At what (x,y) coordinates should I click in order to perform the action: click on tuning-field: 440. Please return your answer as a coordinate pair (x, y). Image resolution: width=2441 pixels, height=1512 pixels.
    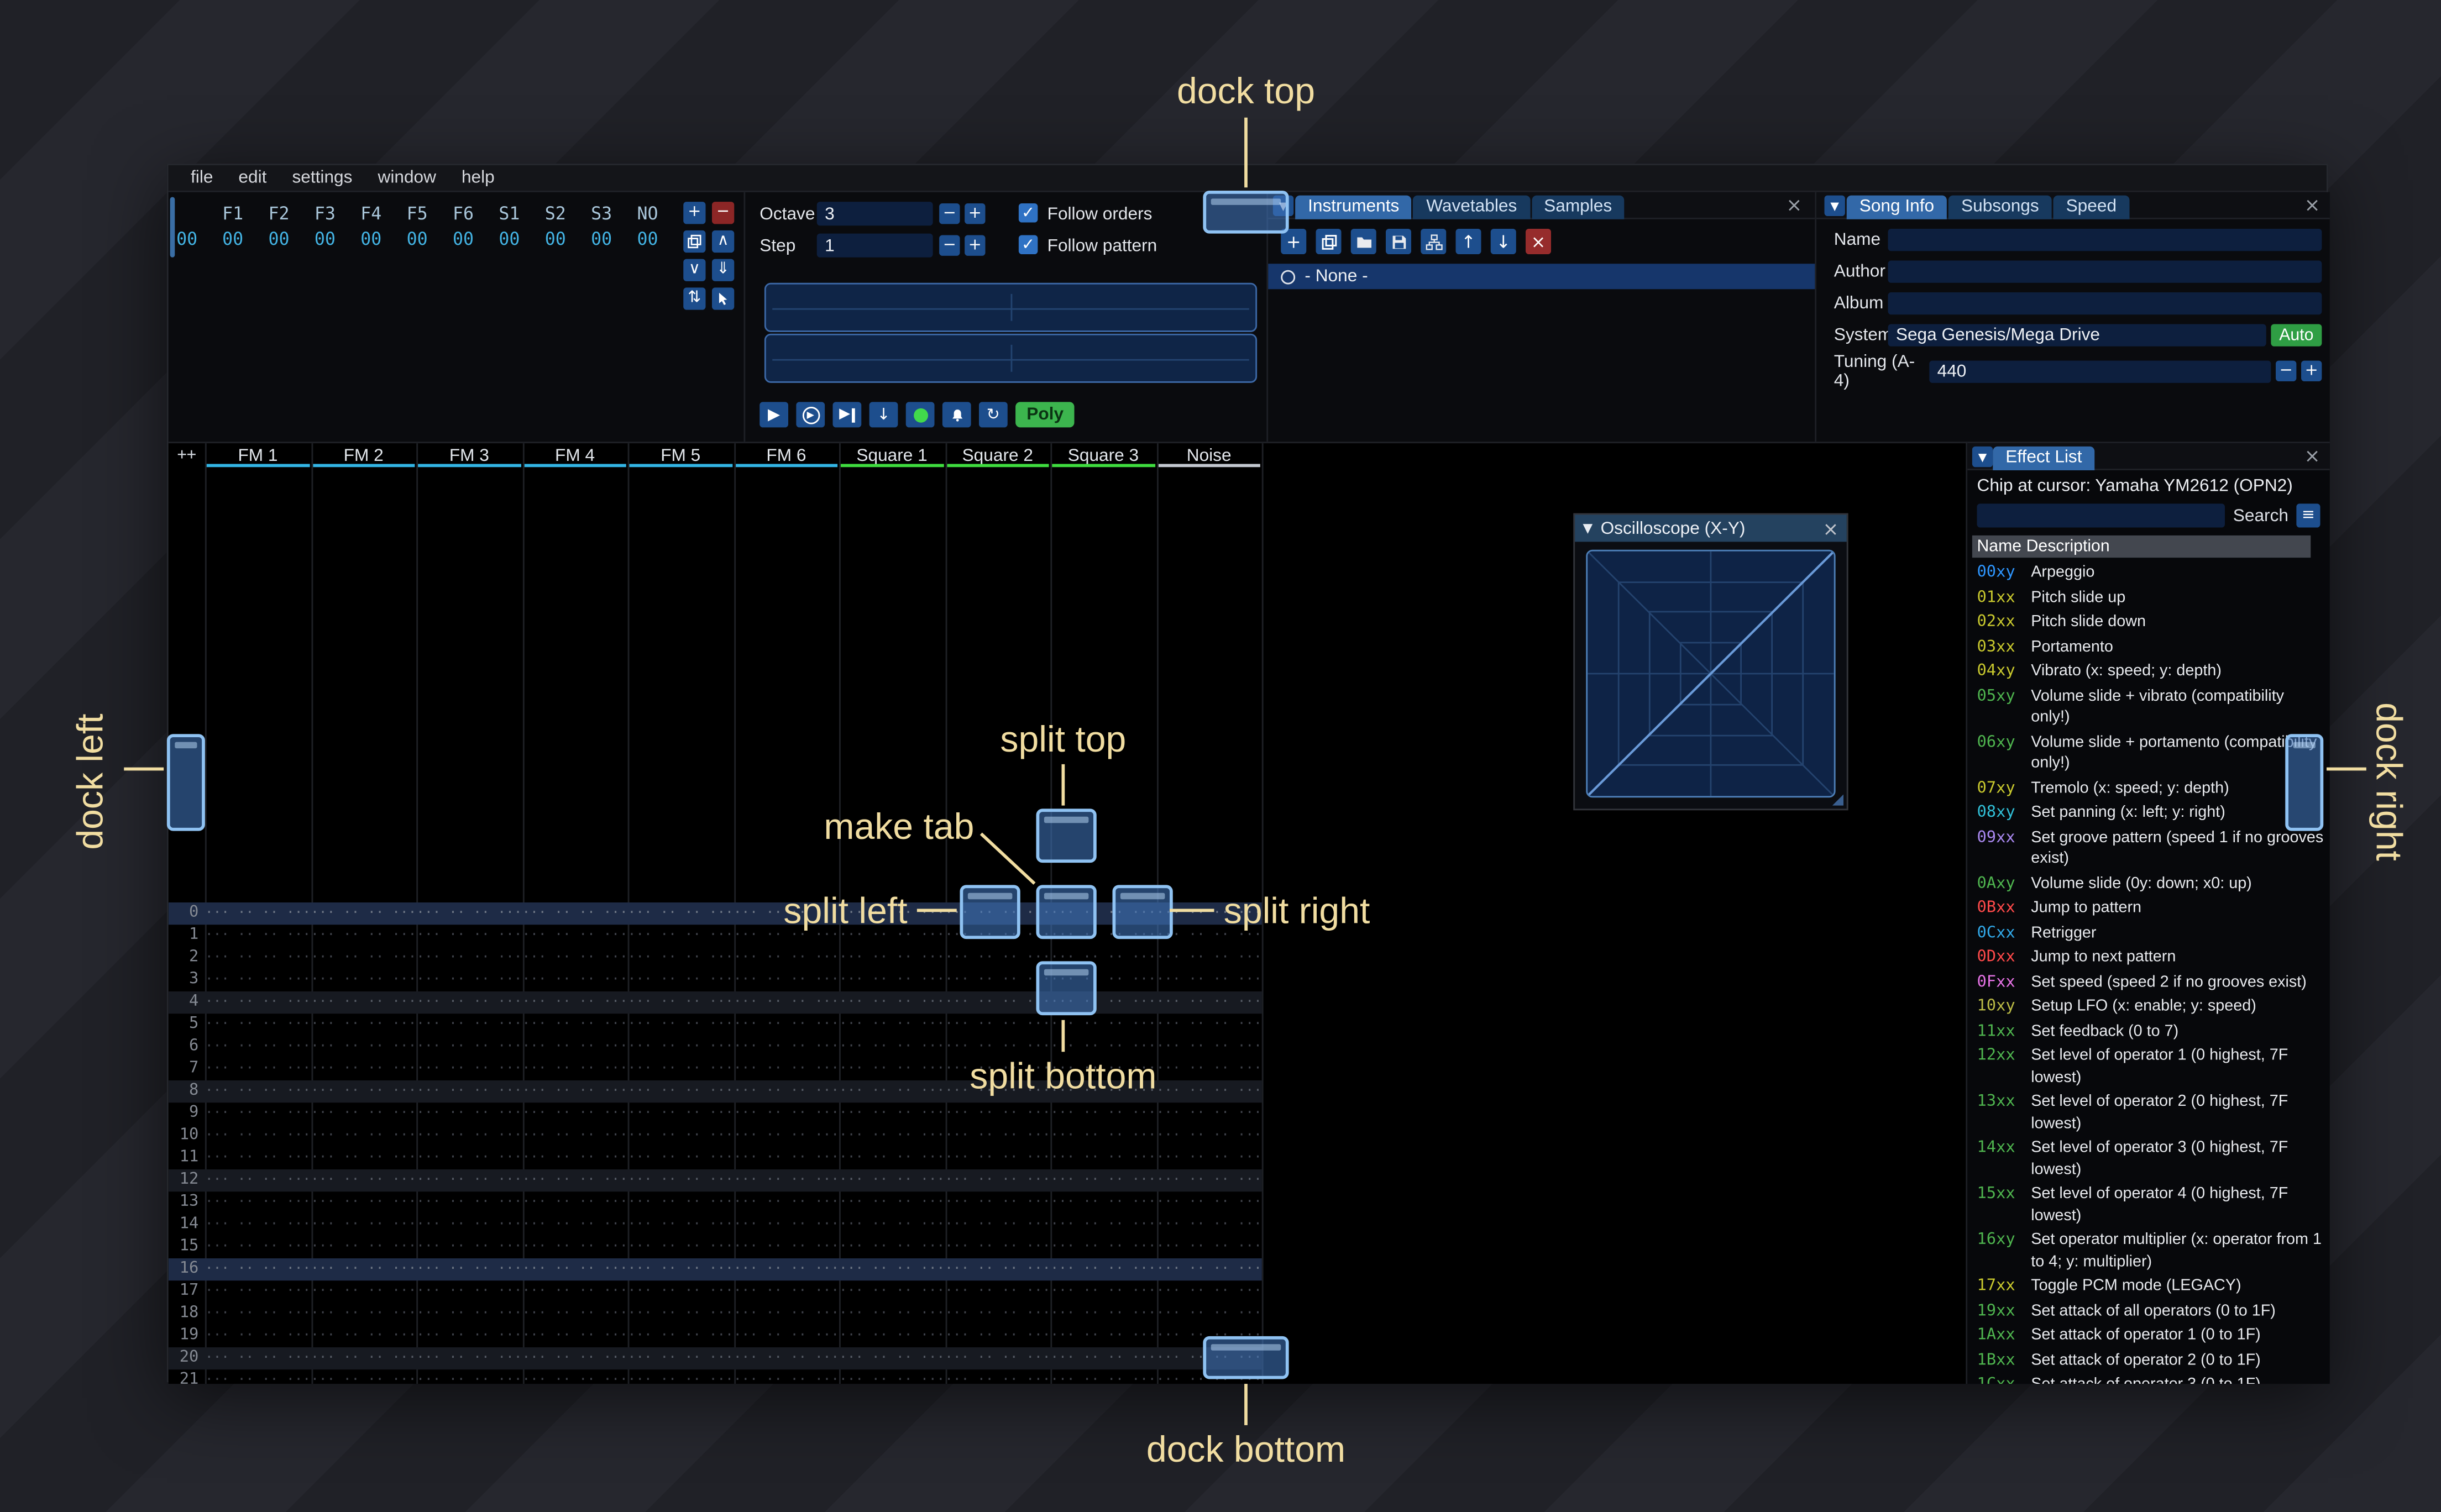
    Looking at the image, I should click on (2100, 371).